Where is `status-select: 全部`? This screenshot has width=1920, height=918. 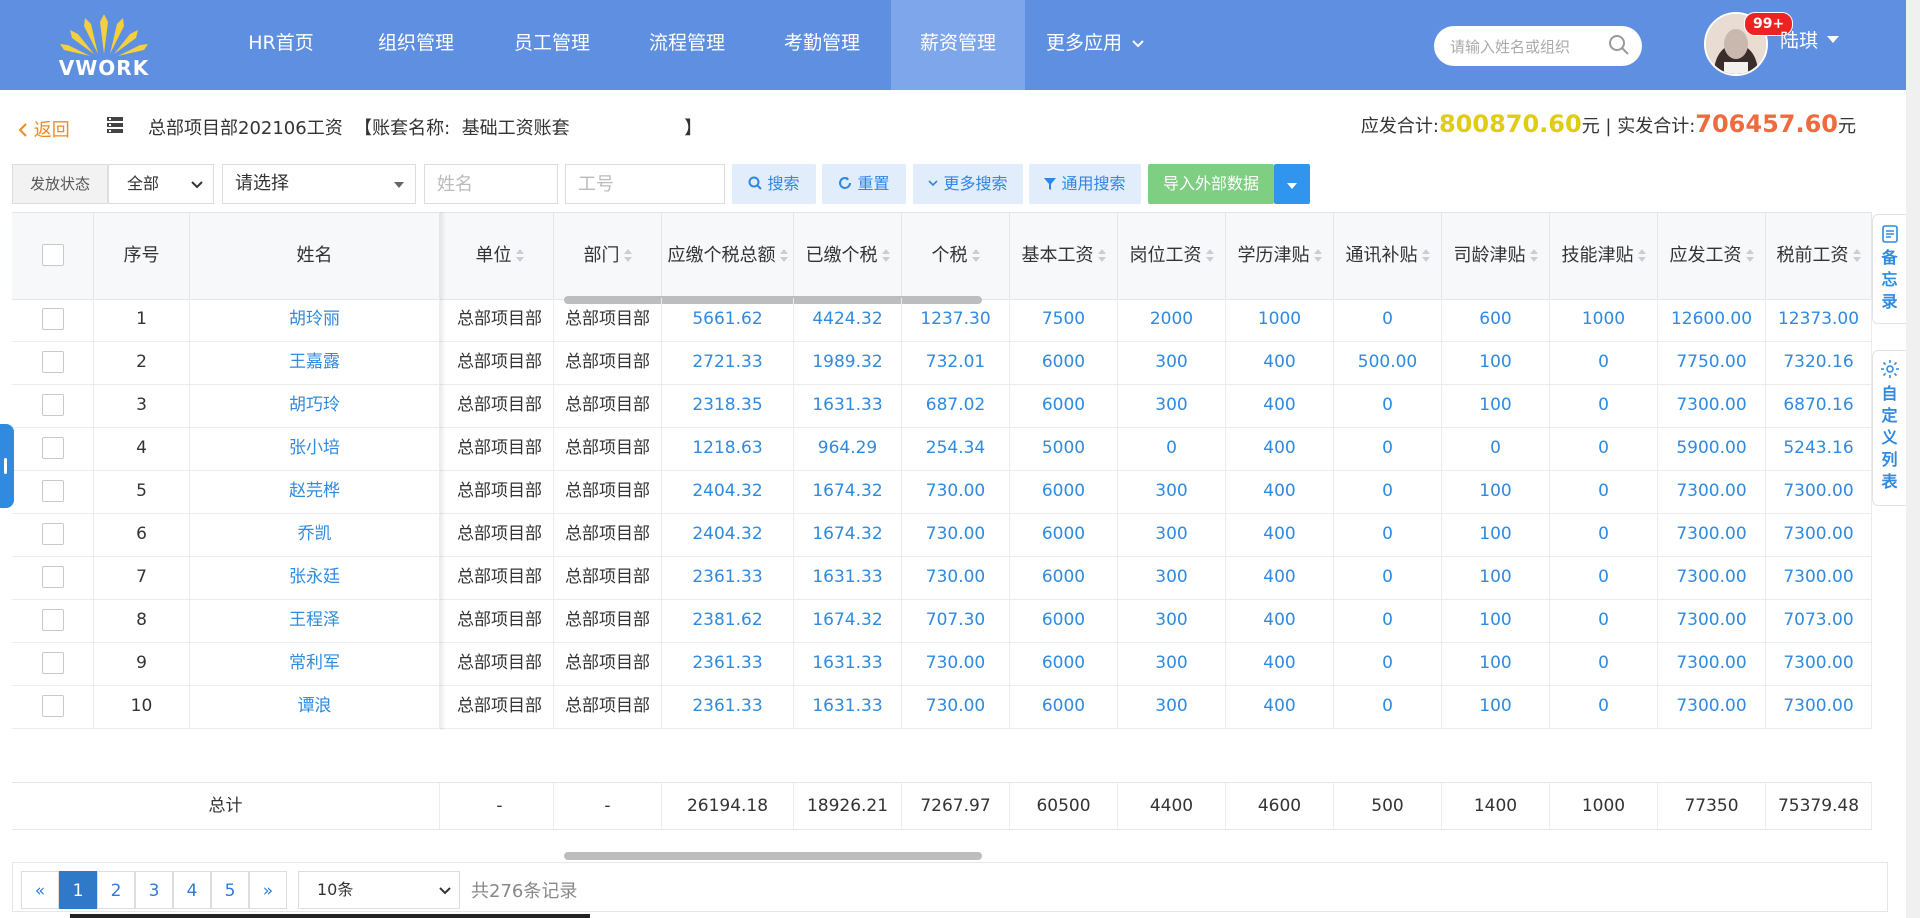 status-select: 全部 is located at coordinates (161, 184).